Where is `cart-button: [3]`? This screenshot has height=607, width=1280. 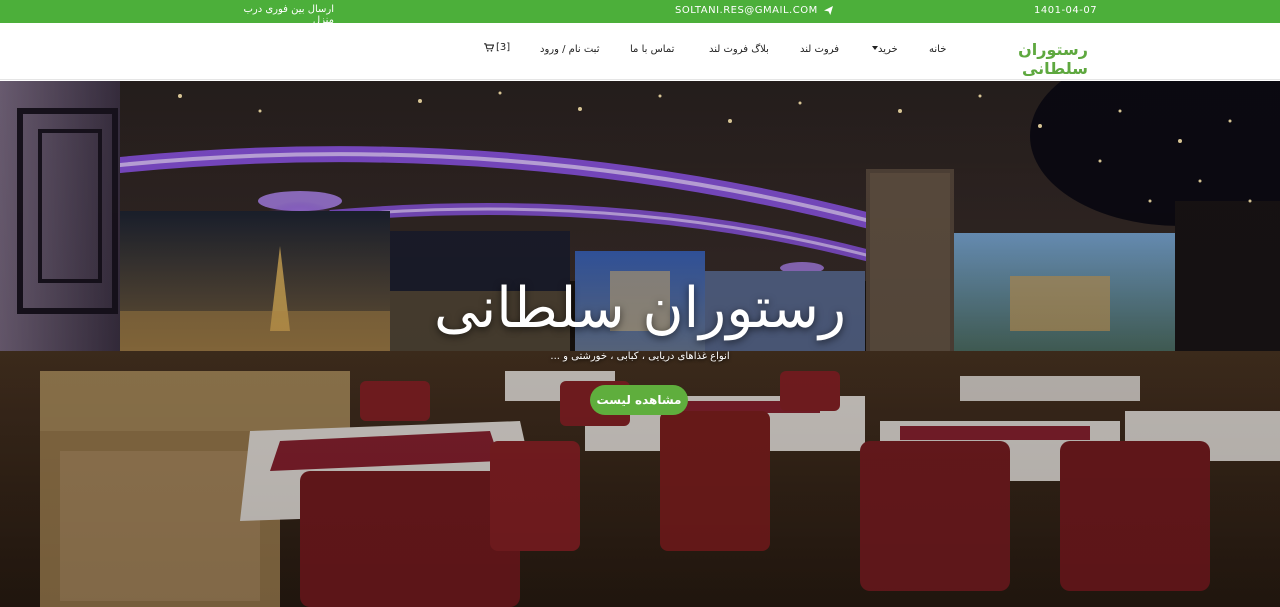
cart-button: [3] is located at coordinates (497, 47).